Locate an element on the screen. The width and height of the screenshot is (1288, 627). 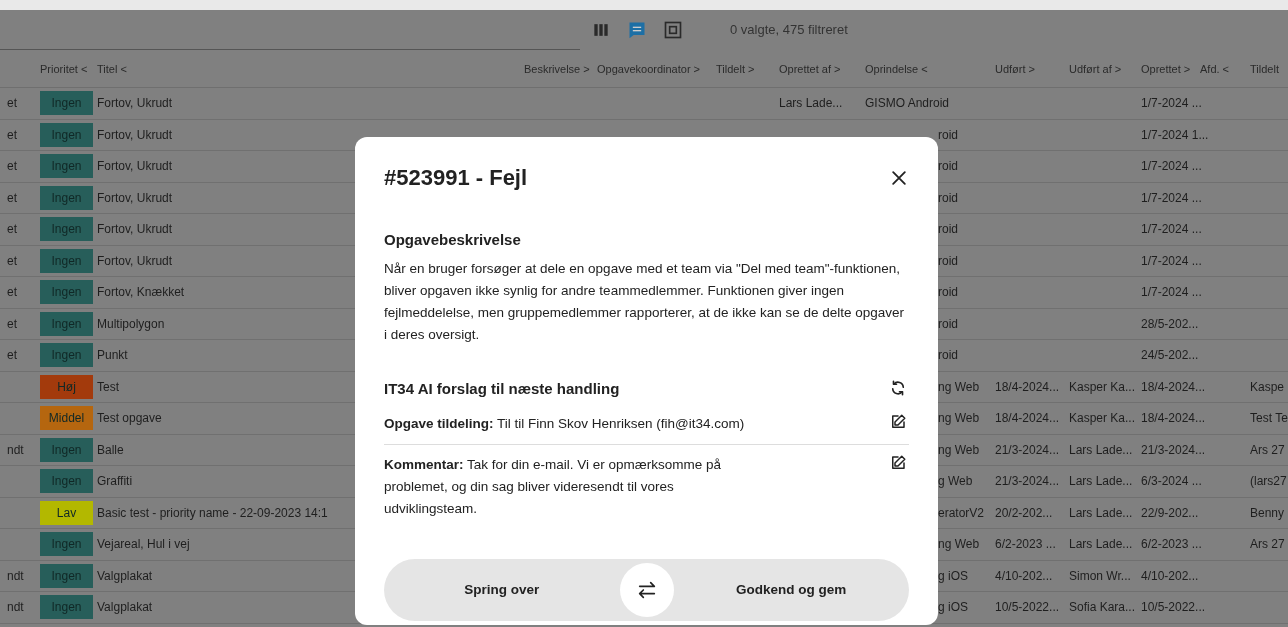
table-cell-text: (lars27 is located at coordinates (1268, 482).